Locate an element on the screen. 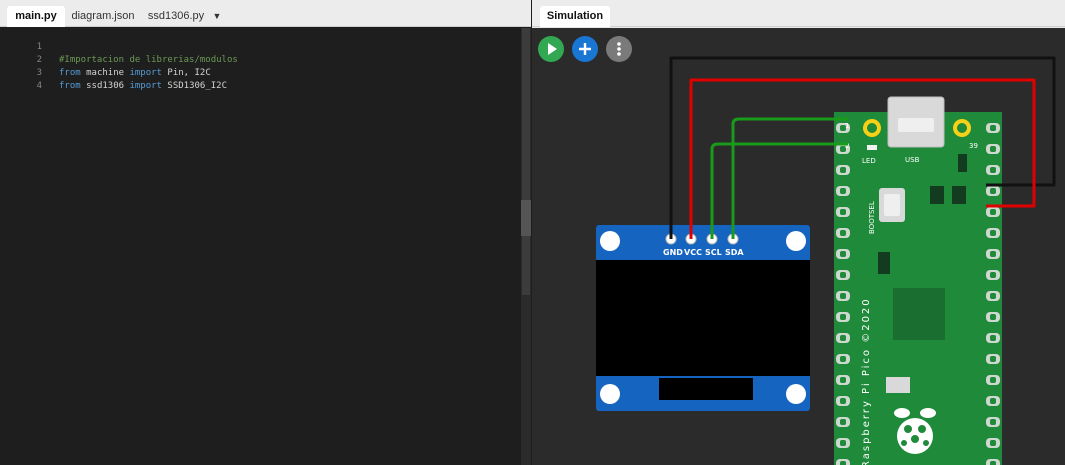 This screenshot has width=1065, height=465. code-line: 4 is located at coordinates (260, 79).